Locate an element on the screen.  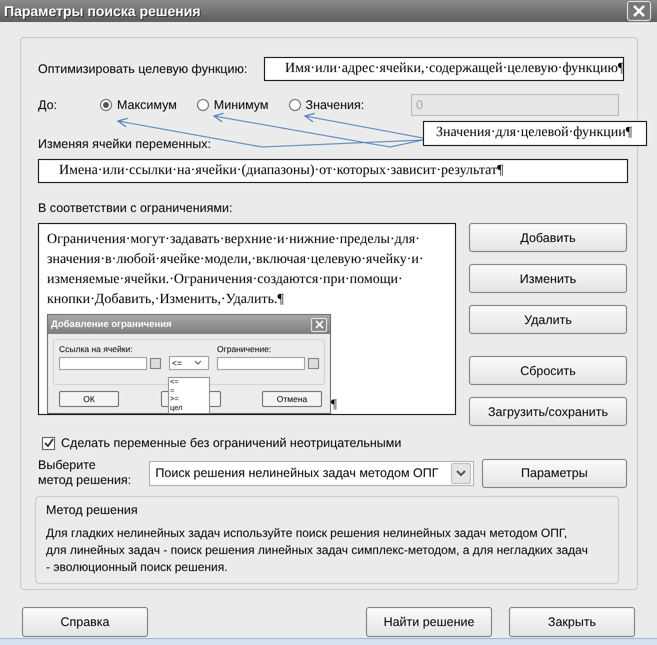
annotation-callout: Значения·для·целевой·функции¶ is located at coordinates (535, 133).